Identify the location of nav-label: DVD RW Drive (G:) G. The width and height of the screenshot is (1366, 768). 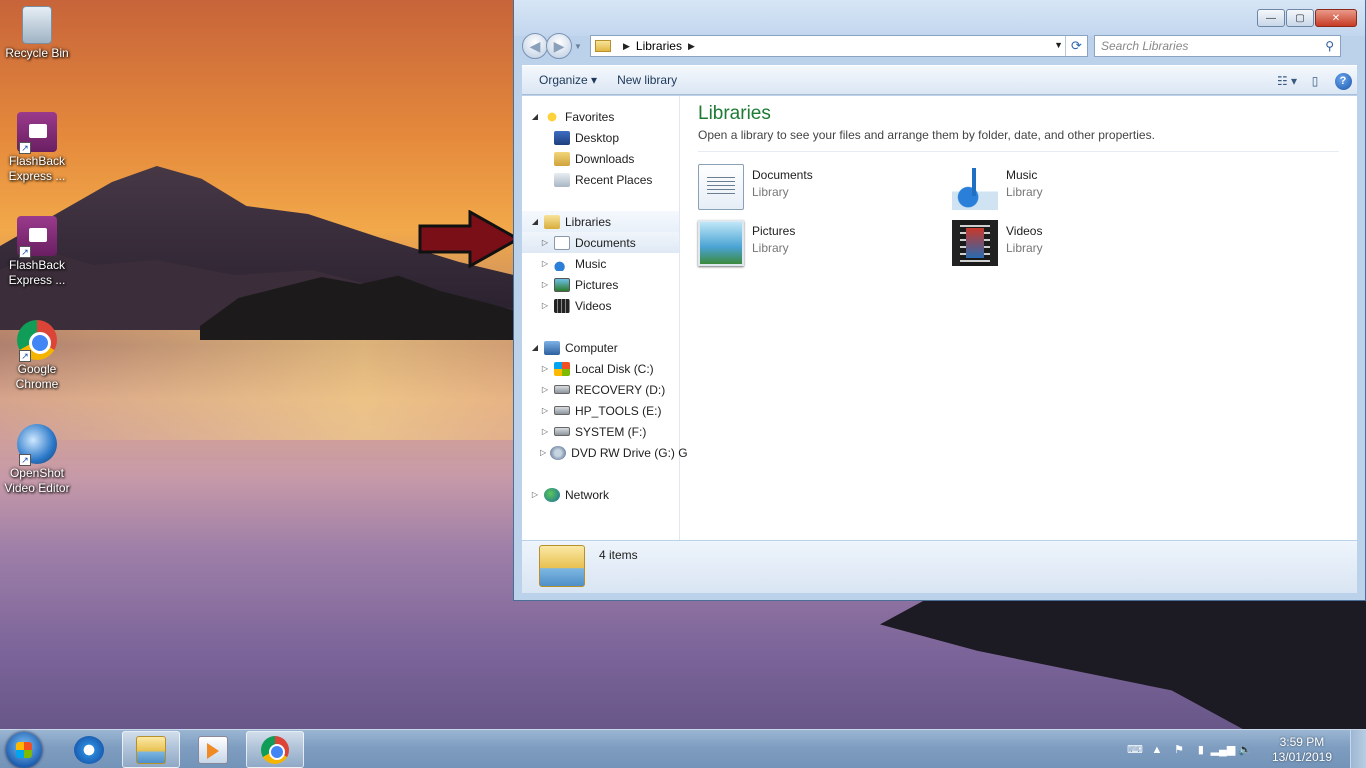
(629, 452).